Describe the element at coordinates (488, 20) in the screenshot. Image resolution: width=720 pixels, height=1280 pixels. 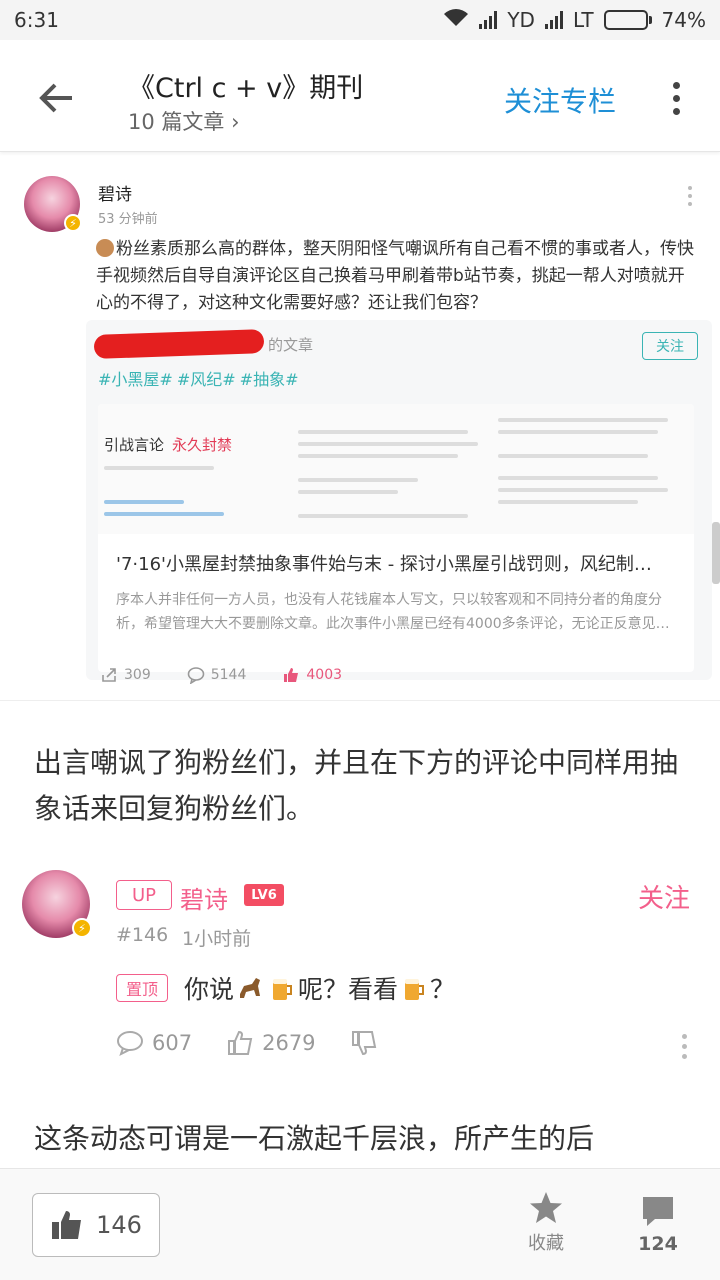
I see `signal-icon` at that location.